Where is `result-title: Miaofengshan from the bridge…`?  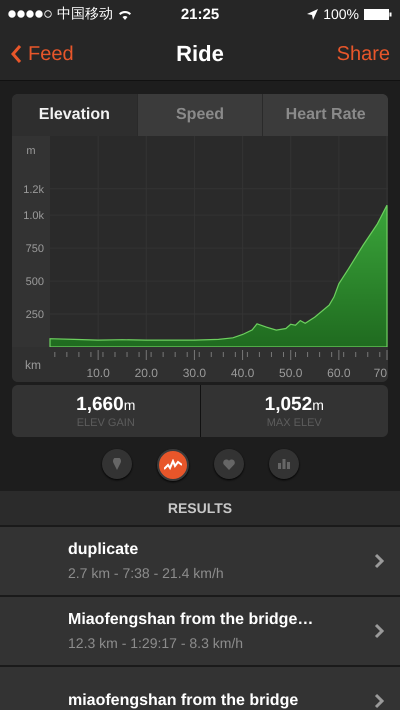
result-title: Miaofengshan from the bridge… is located at coordinates (191, 620).